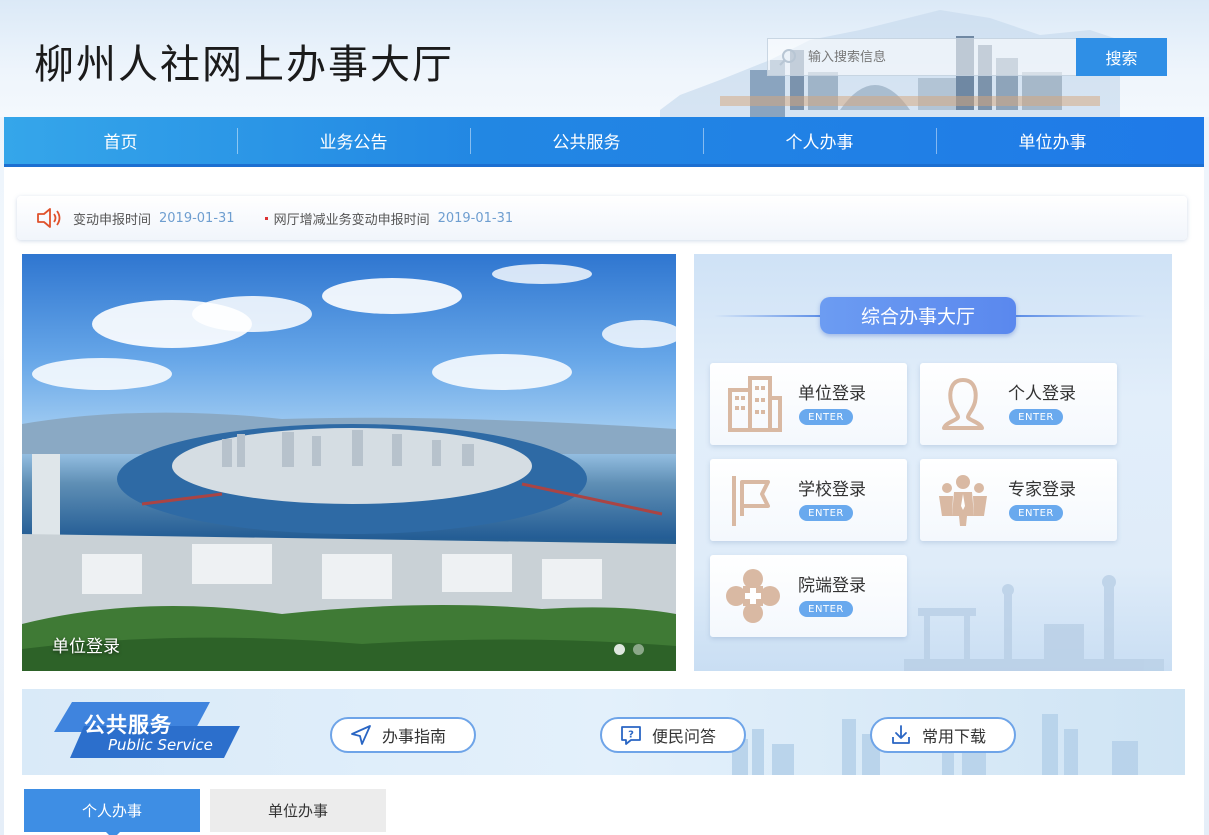 This screenshot has width=1209, height=835. Describe the element at coordinates (1034, 623) in the screenshot. I see `landmark-decoration` at that location.